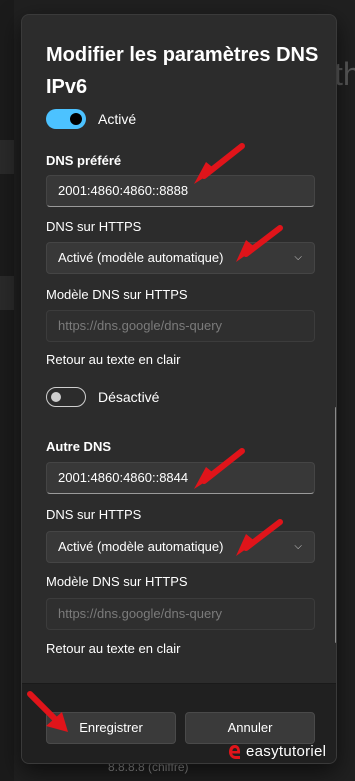 This screenshot has width=355, height=781. Describe the element at coordinates (117, 119) in the screenshot. I see `ipv6-toggle-label: Activé` at that location.